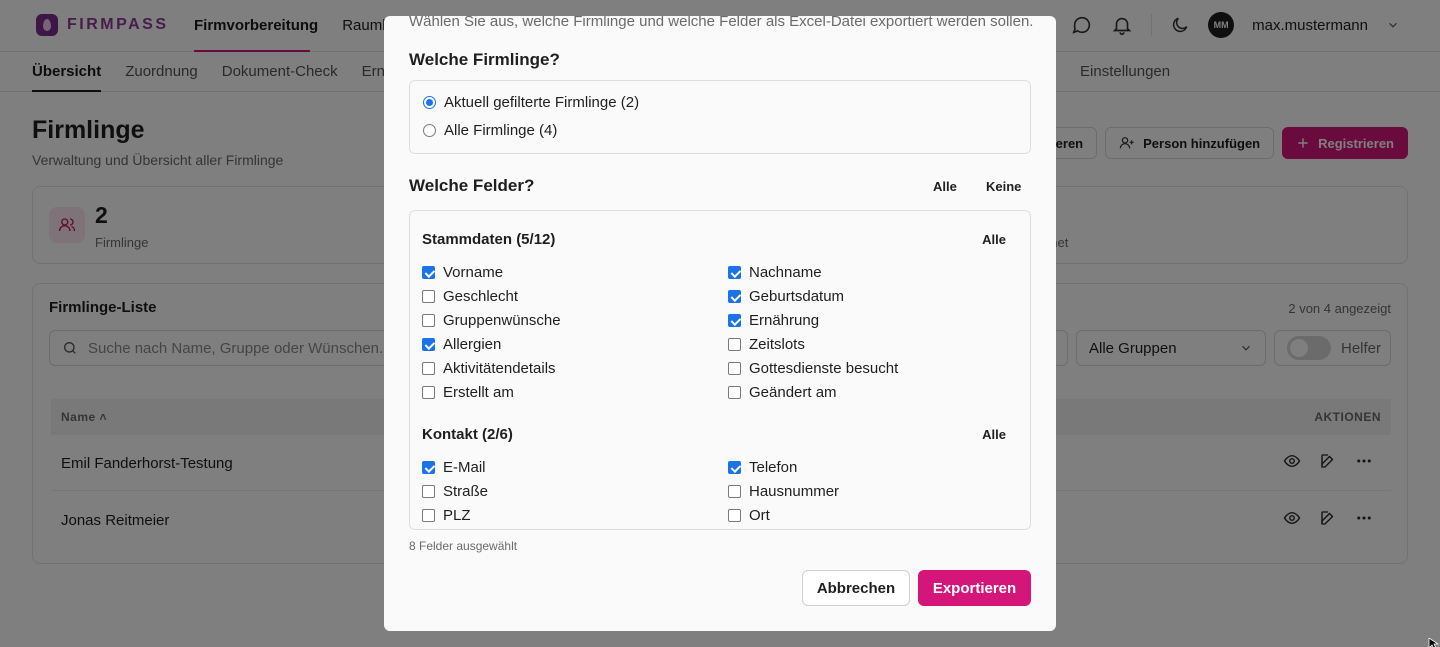 The height and width of the screenshot is (647, 1440). What do you see at coordinates (464, 467) in the screenshot?
I see `checkbox-label: E-Mail` at bounding box center [464, 467].